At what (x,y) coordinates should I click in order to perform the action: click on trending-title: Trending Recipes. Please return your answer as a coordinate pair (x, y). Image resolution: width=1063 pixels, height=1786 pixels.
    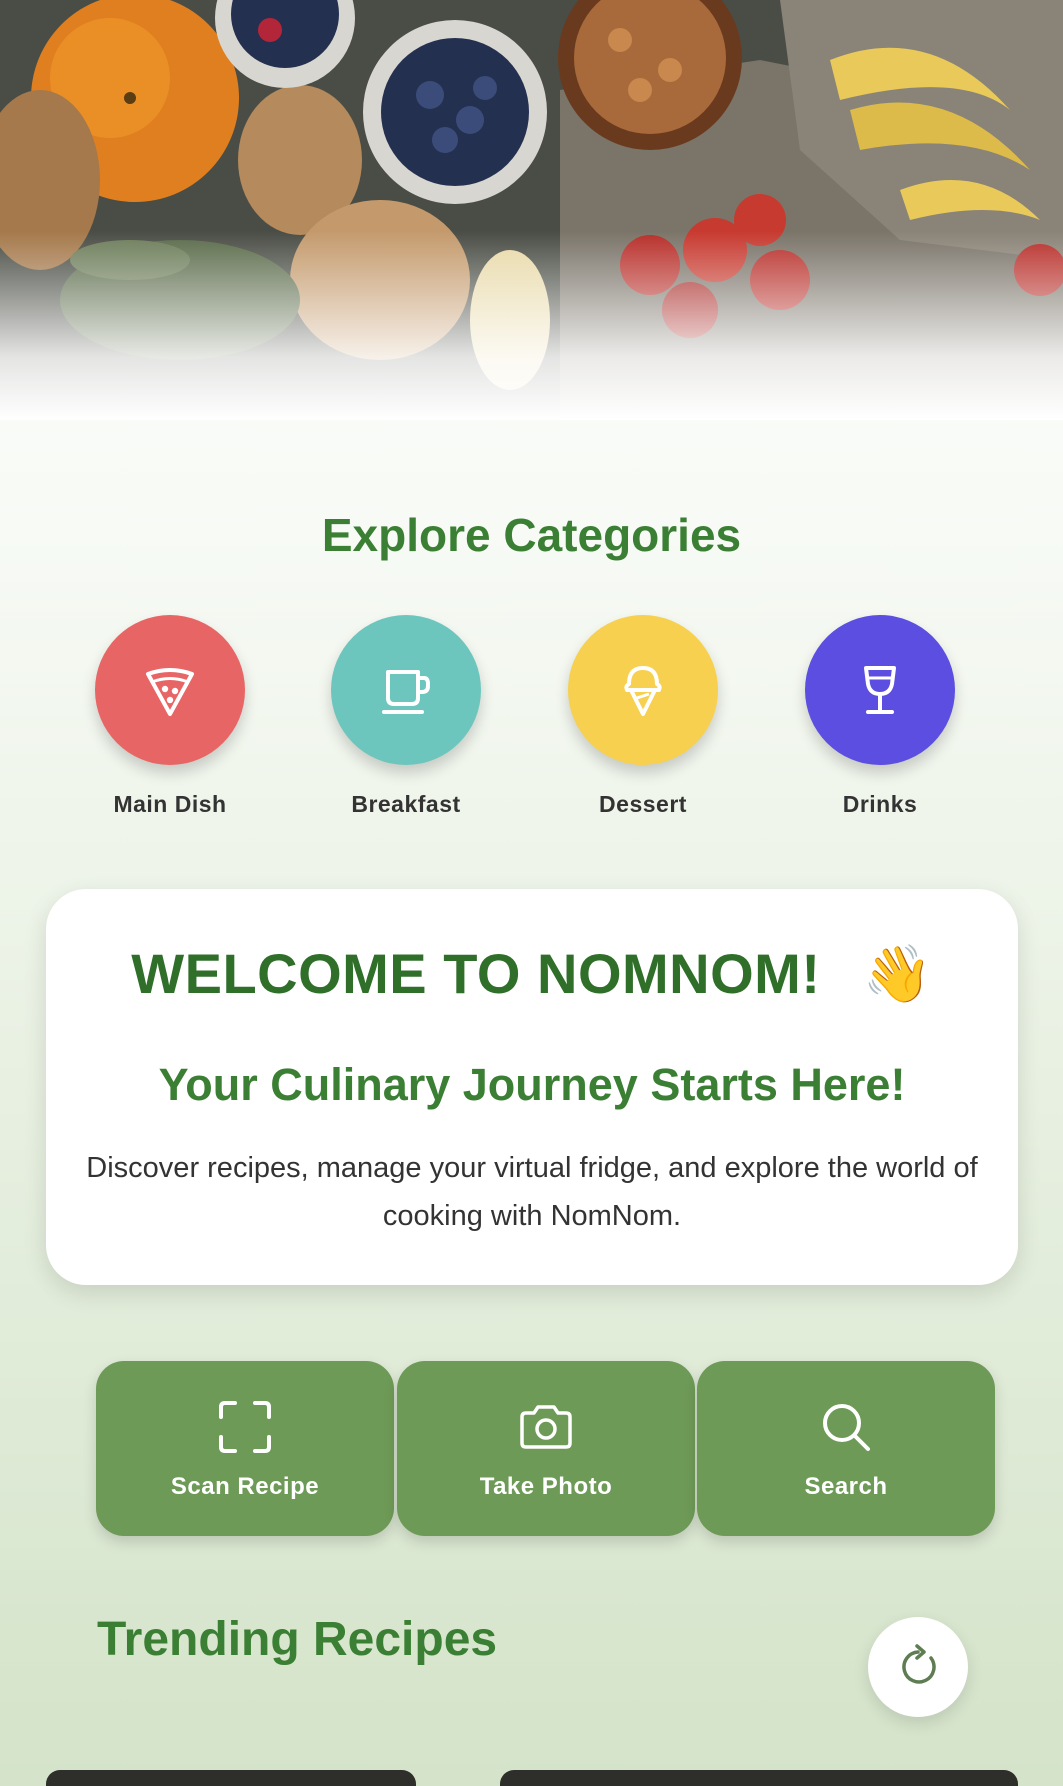
    Looking at the image, I should click on (297, 1639).